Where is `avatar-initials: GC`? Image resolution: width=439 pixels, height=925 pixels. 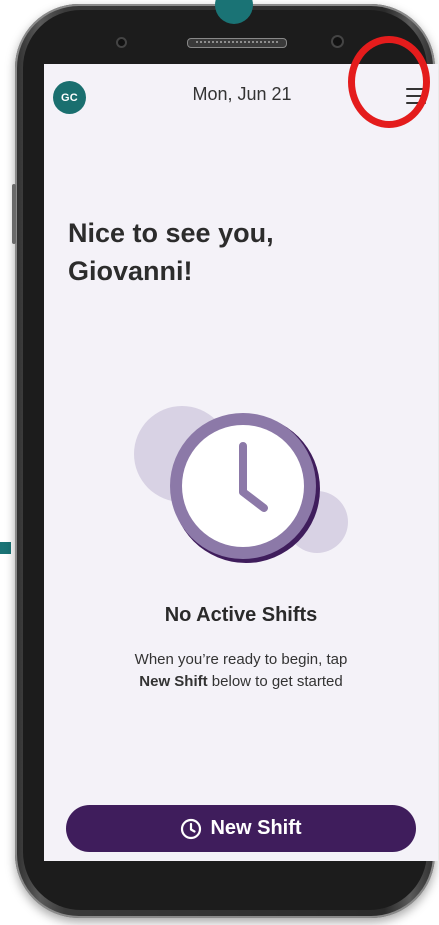 avatar-initials: GC is located at coordinates (69, 97).